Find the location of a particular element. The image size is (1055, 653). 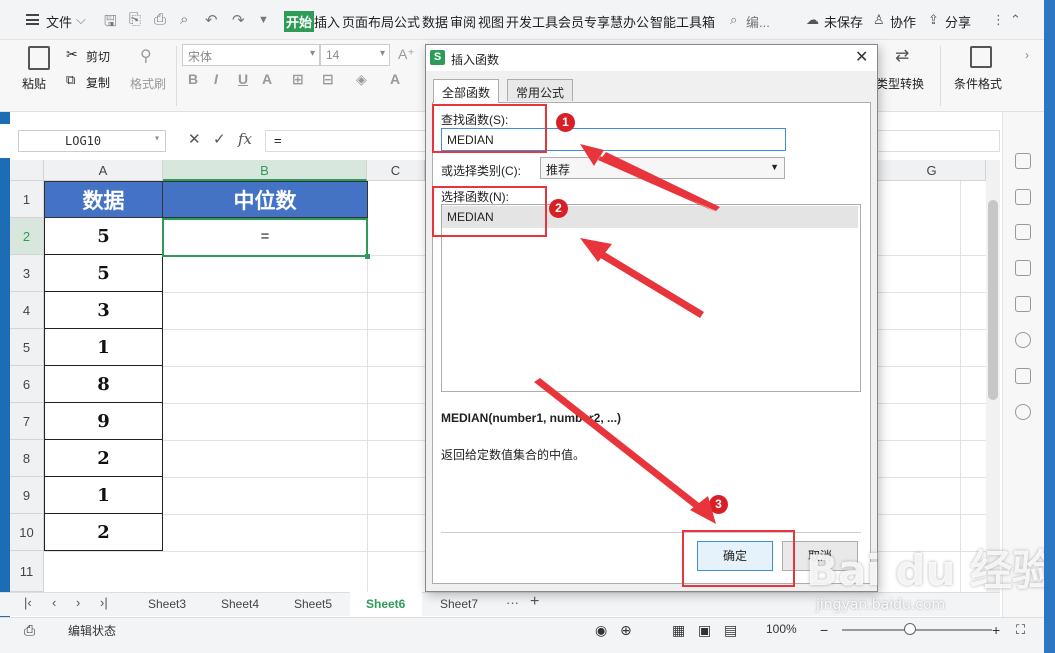

copy-button: 复制 is located at coordinates (98, 82).